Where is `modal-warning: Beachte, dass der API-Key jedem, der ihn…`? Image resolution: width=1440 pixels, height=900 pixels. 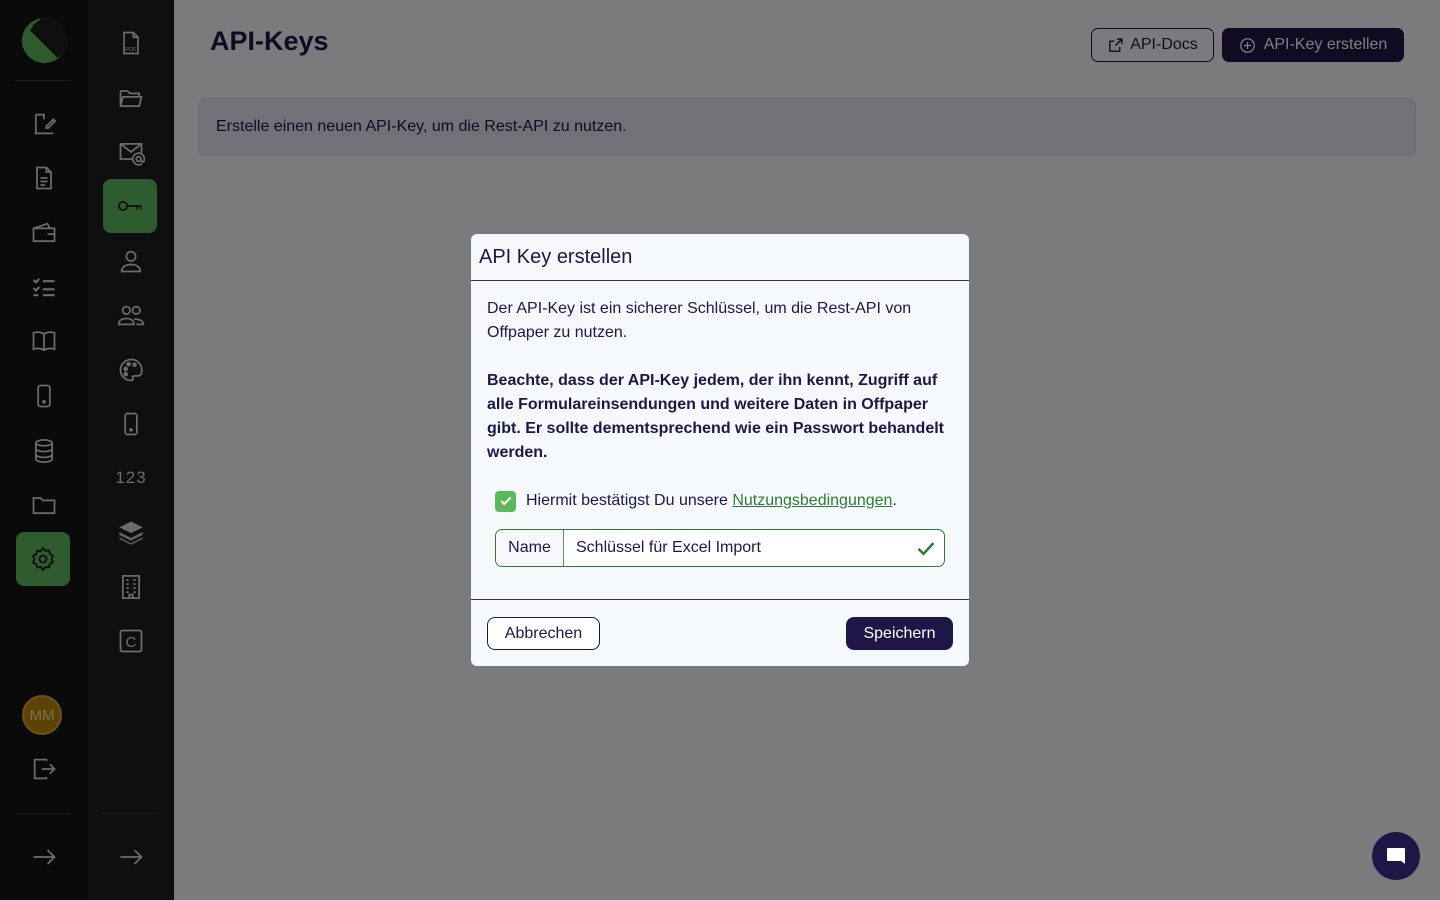
modal-warning: Beachte, dass der API-Key jedem, der ihn… is located at coordinates (715, 416).